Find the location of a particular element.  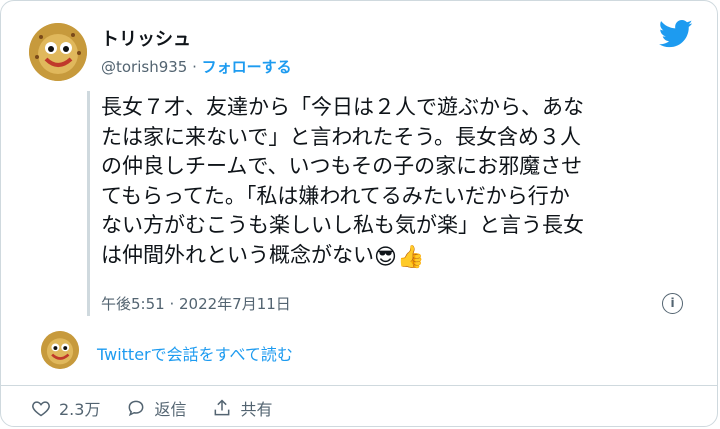

tweet-line: は仲間外れという概念がない is located at coordinates (237, 254).